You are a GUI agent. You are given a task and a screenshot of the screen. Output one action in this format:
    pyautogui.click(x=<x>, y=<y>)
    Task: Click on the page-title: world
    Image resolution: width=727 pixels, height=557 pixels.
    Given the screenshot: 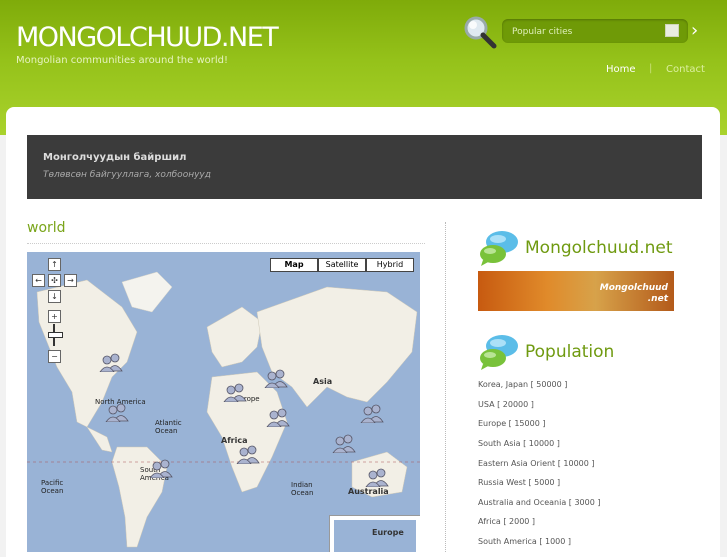 What is the action you would take?
    pyautogui.click(x=46, y=228)
    